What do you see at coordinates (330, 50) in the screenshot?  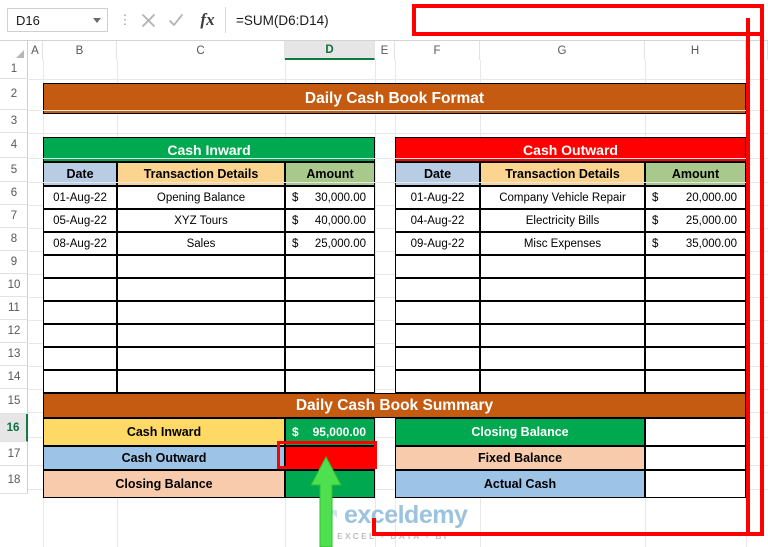 I see `column-header-d: D` at bounding box center [330, 50].